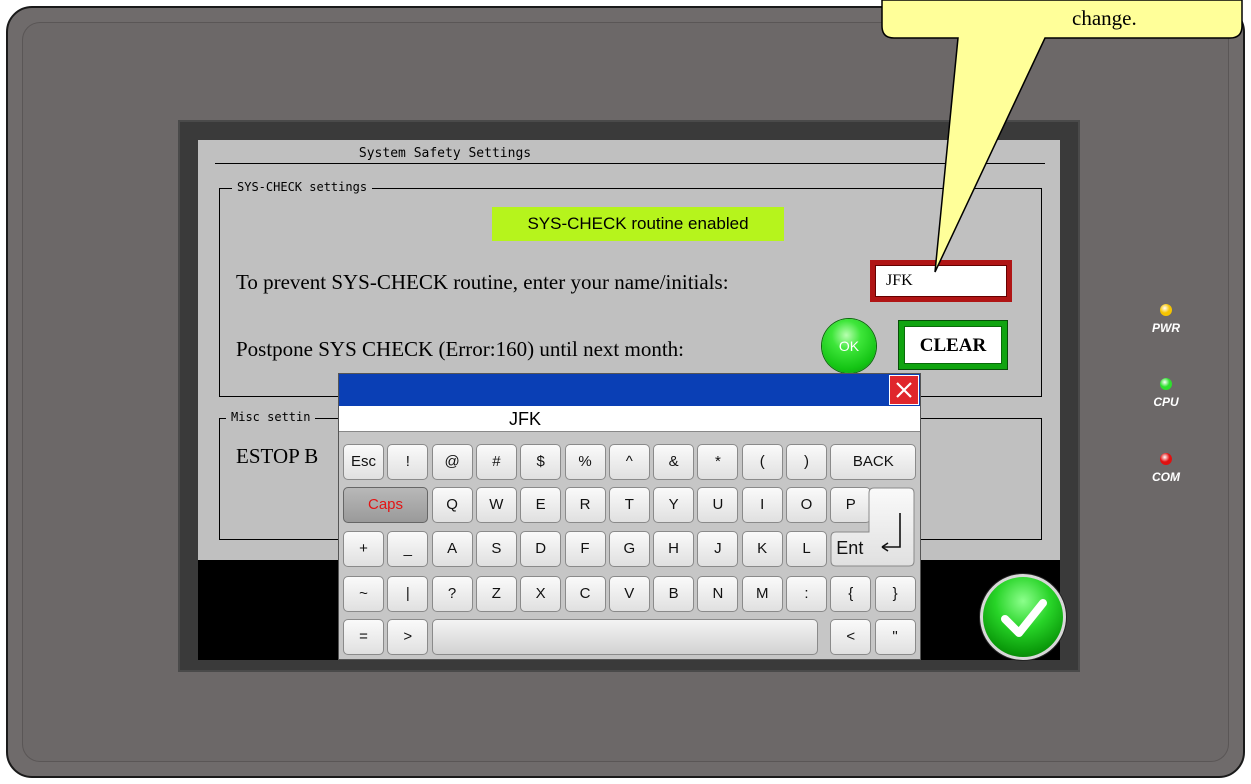 This screenshot has height=784, width=1251. I want to click on key-q: Q, so click(452, 505).